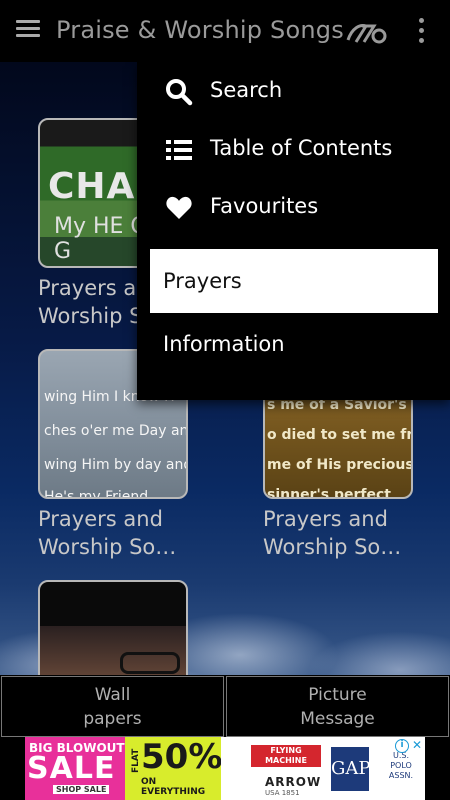 The height and width of the screenshot is (800, 450). What do you see at coordinates (116, 431) in the screenshot?
I see `thumb-text: ches o'er me Day an` at bounding box center [116, 431].